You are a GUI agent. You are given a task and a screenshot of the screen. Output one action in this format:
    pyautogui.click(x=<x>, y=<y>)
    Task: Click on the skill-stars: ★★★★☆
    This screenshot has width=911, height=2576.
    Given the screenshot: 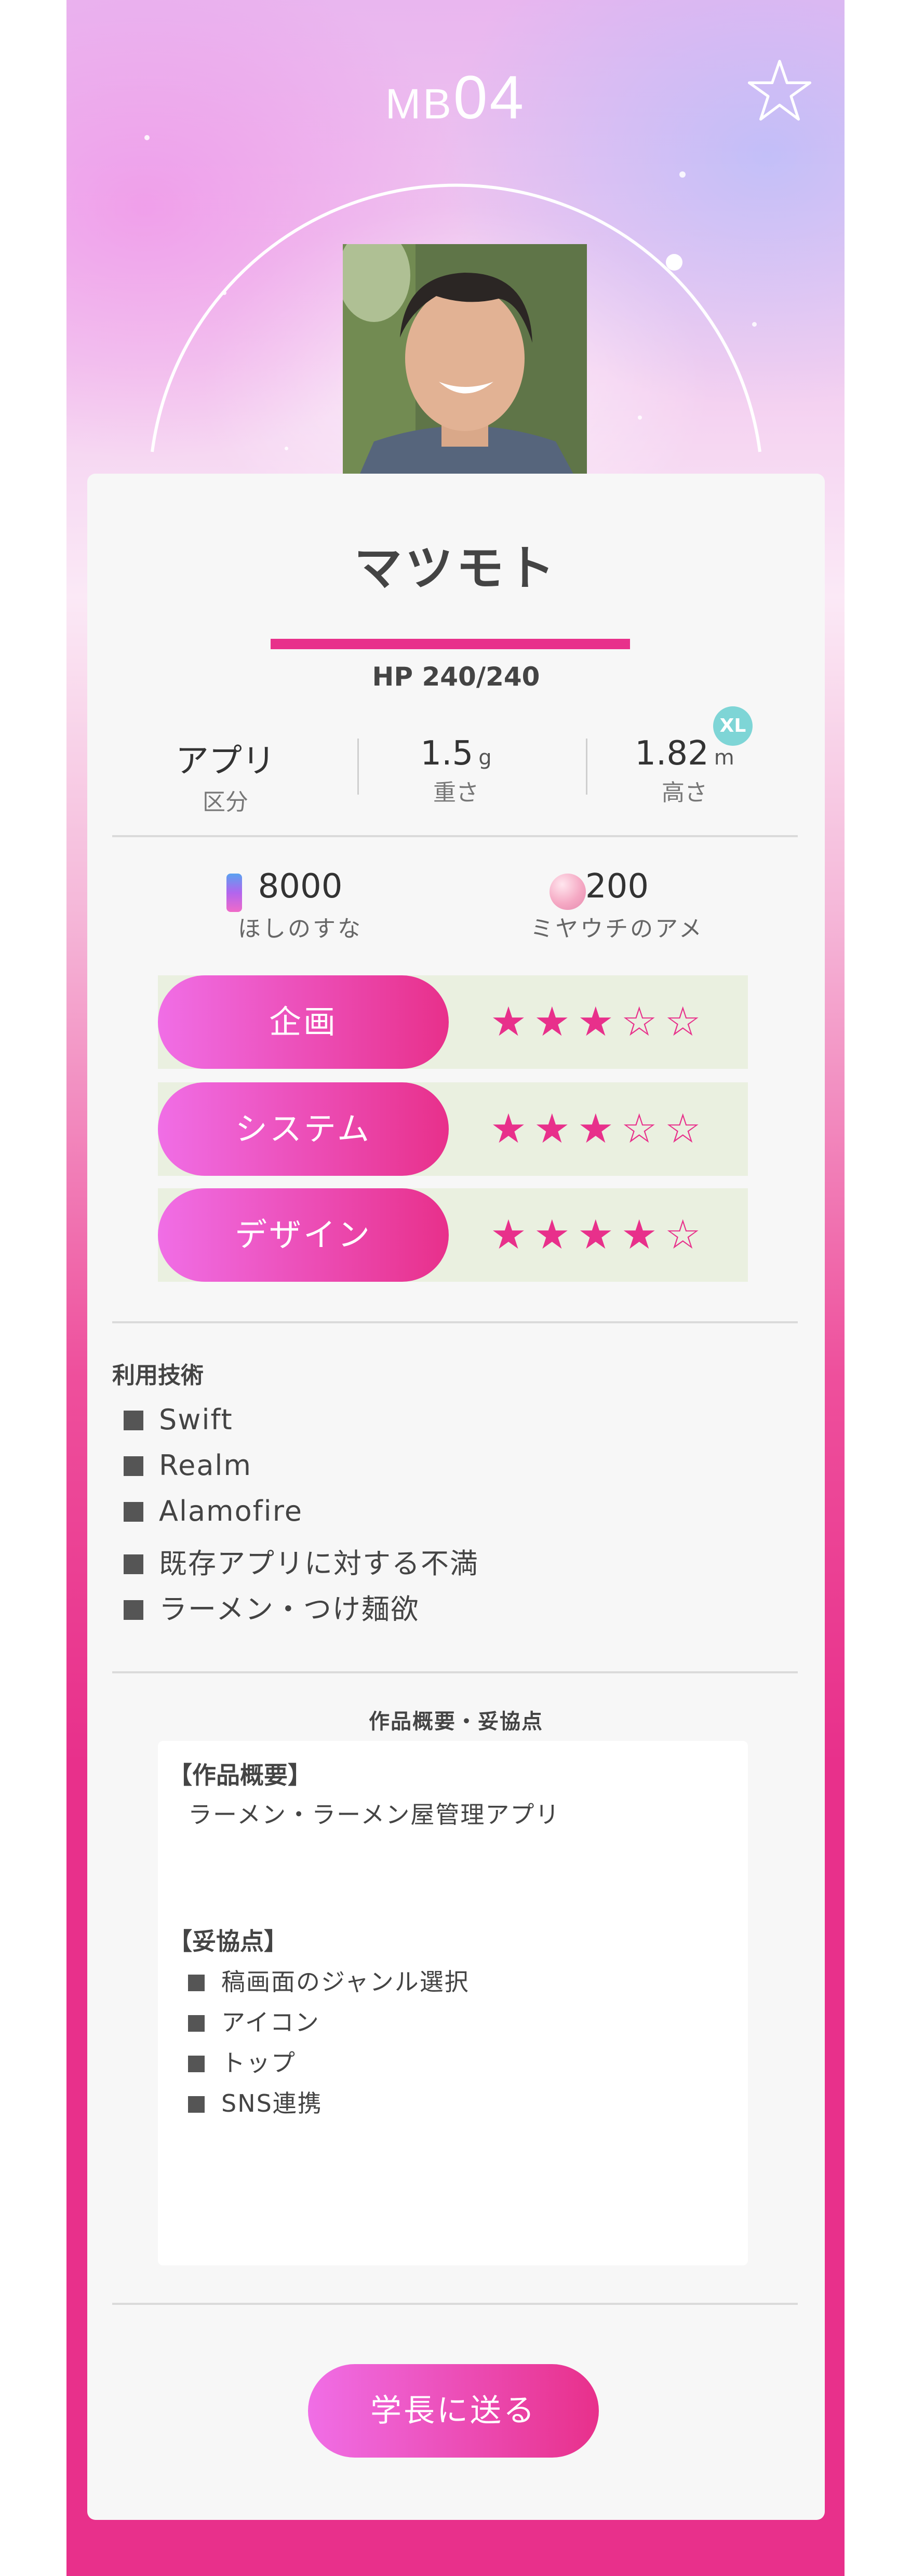 What is the action you would take?
    pyautogui.click(x=599, y=1235)
    